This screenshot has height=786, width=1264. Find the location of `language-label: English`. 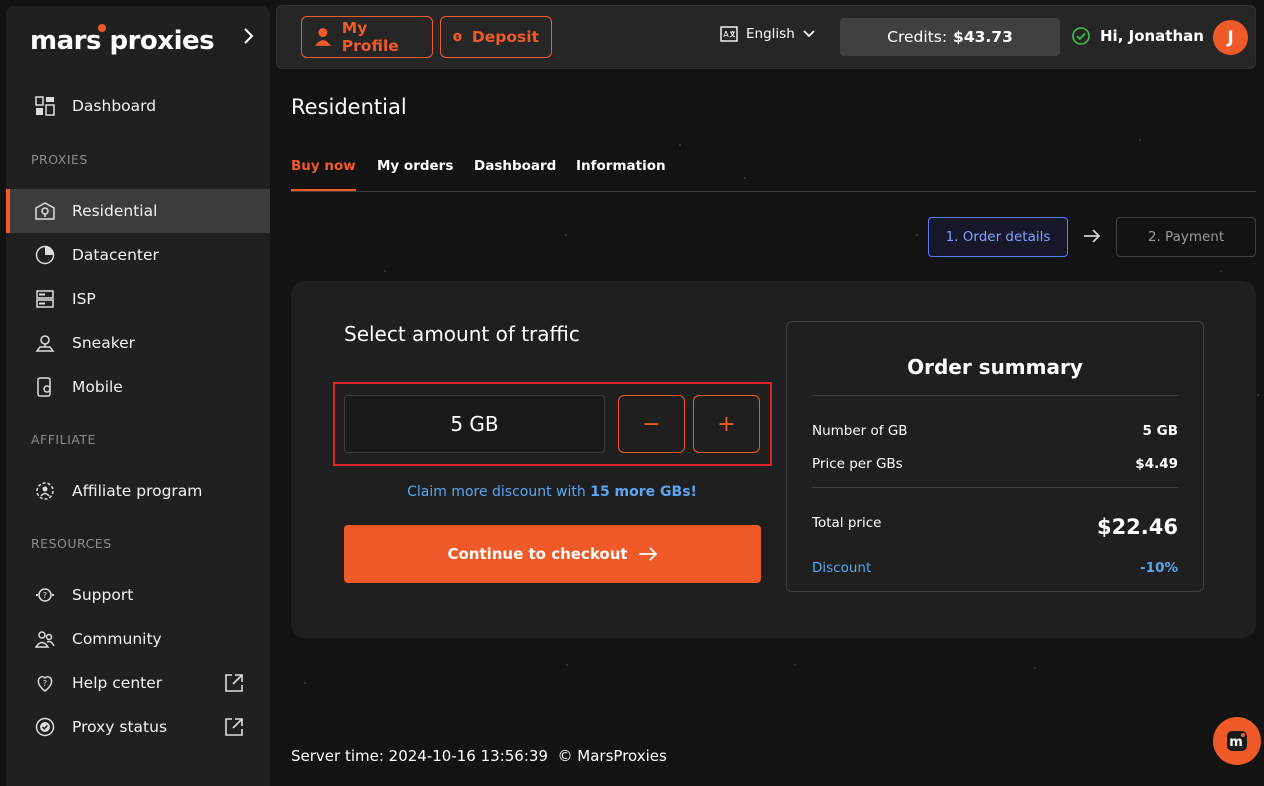

language-label: English is located at coordinates (770, 34).